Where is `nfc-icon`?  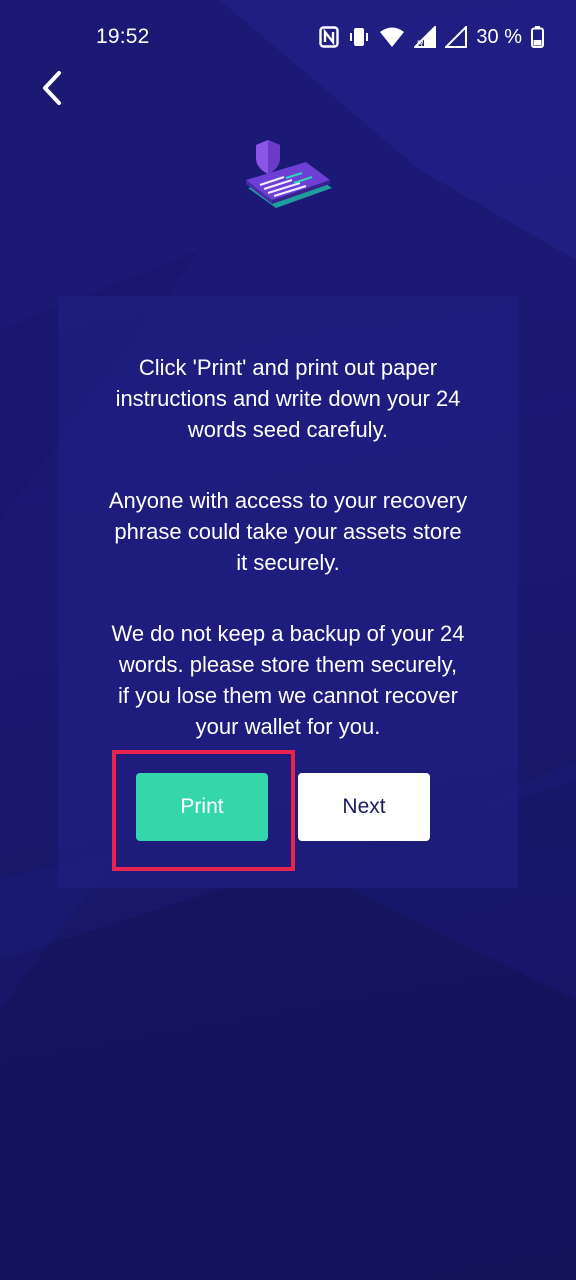 nfc-icon is located at coordinates (329, 37).